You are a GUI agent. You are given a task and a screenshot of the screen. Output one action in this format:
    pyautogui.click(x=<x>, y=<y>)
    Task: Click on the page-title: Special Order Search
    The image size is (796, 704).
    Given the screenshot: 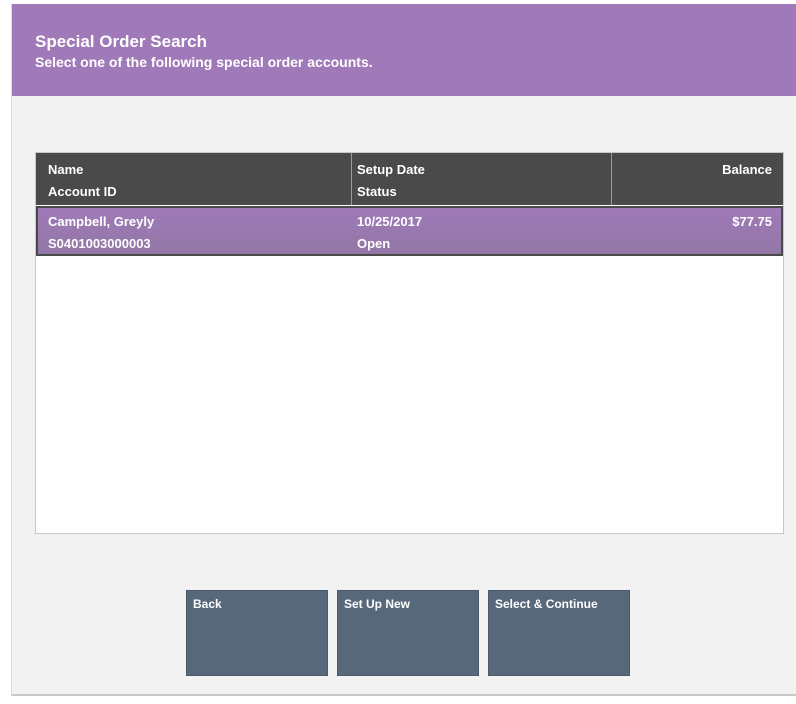 What is the action you would take?
    pyautogui.click(x=121, y=41)
    